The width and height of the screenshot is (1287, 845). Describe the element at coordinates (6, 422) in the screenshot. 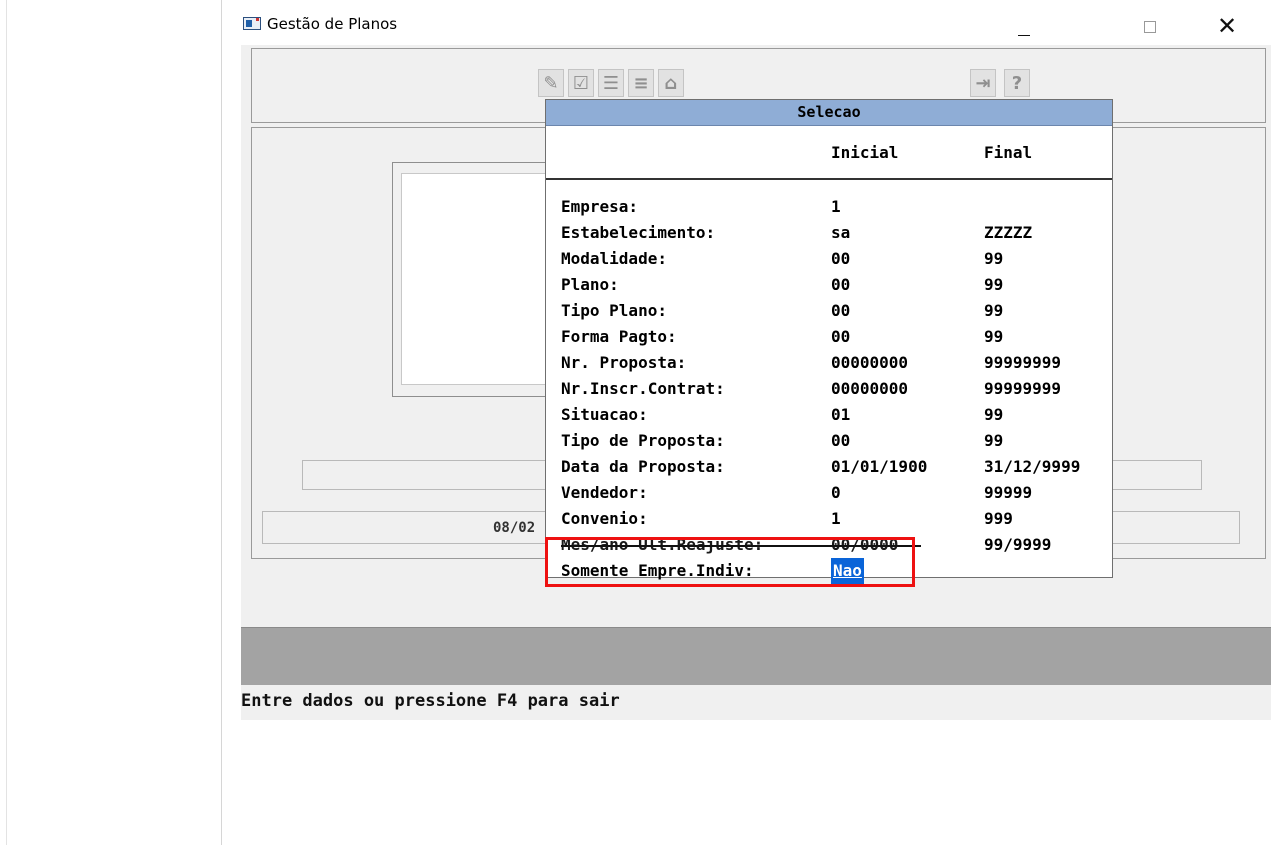

I see `left-edge-line` at that location.